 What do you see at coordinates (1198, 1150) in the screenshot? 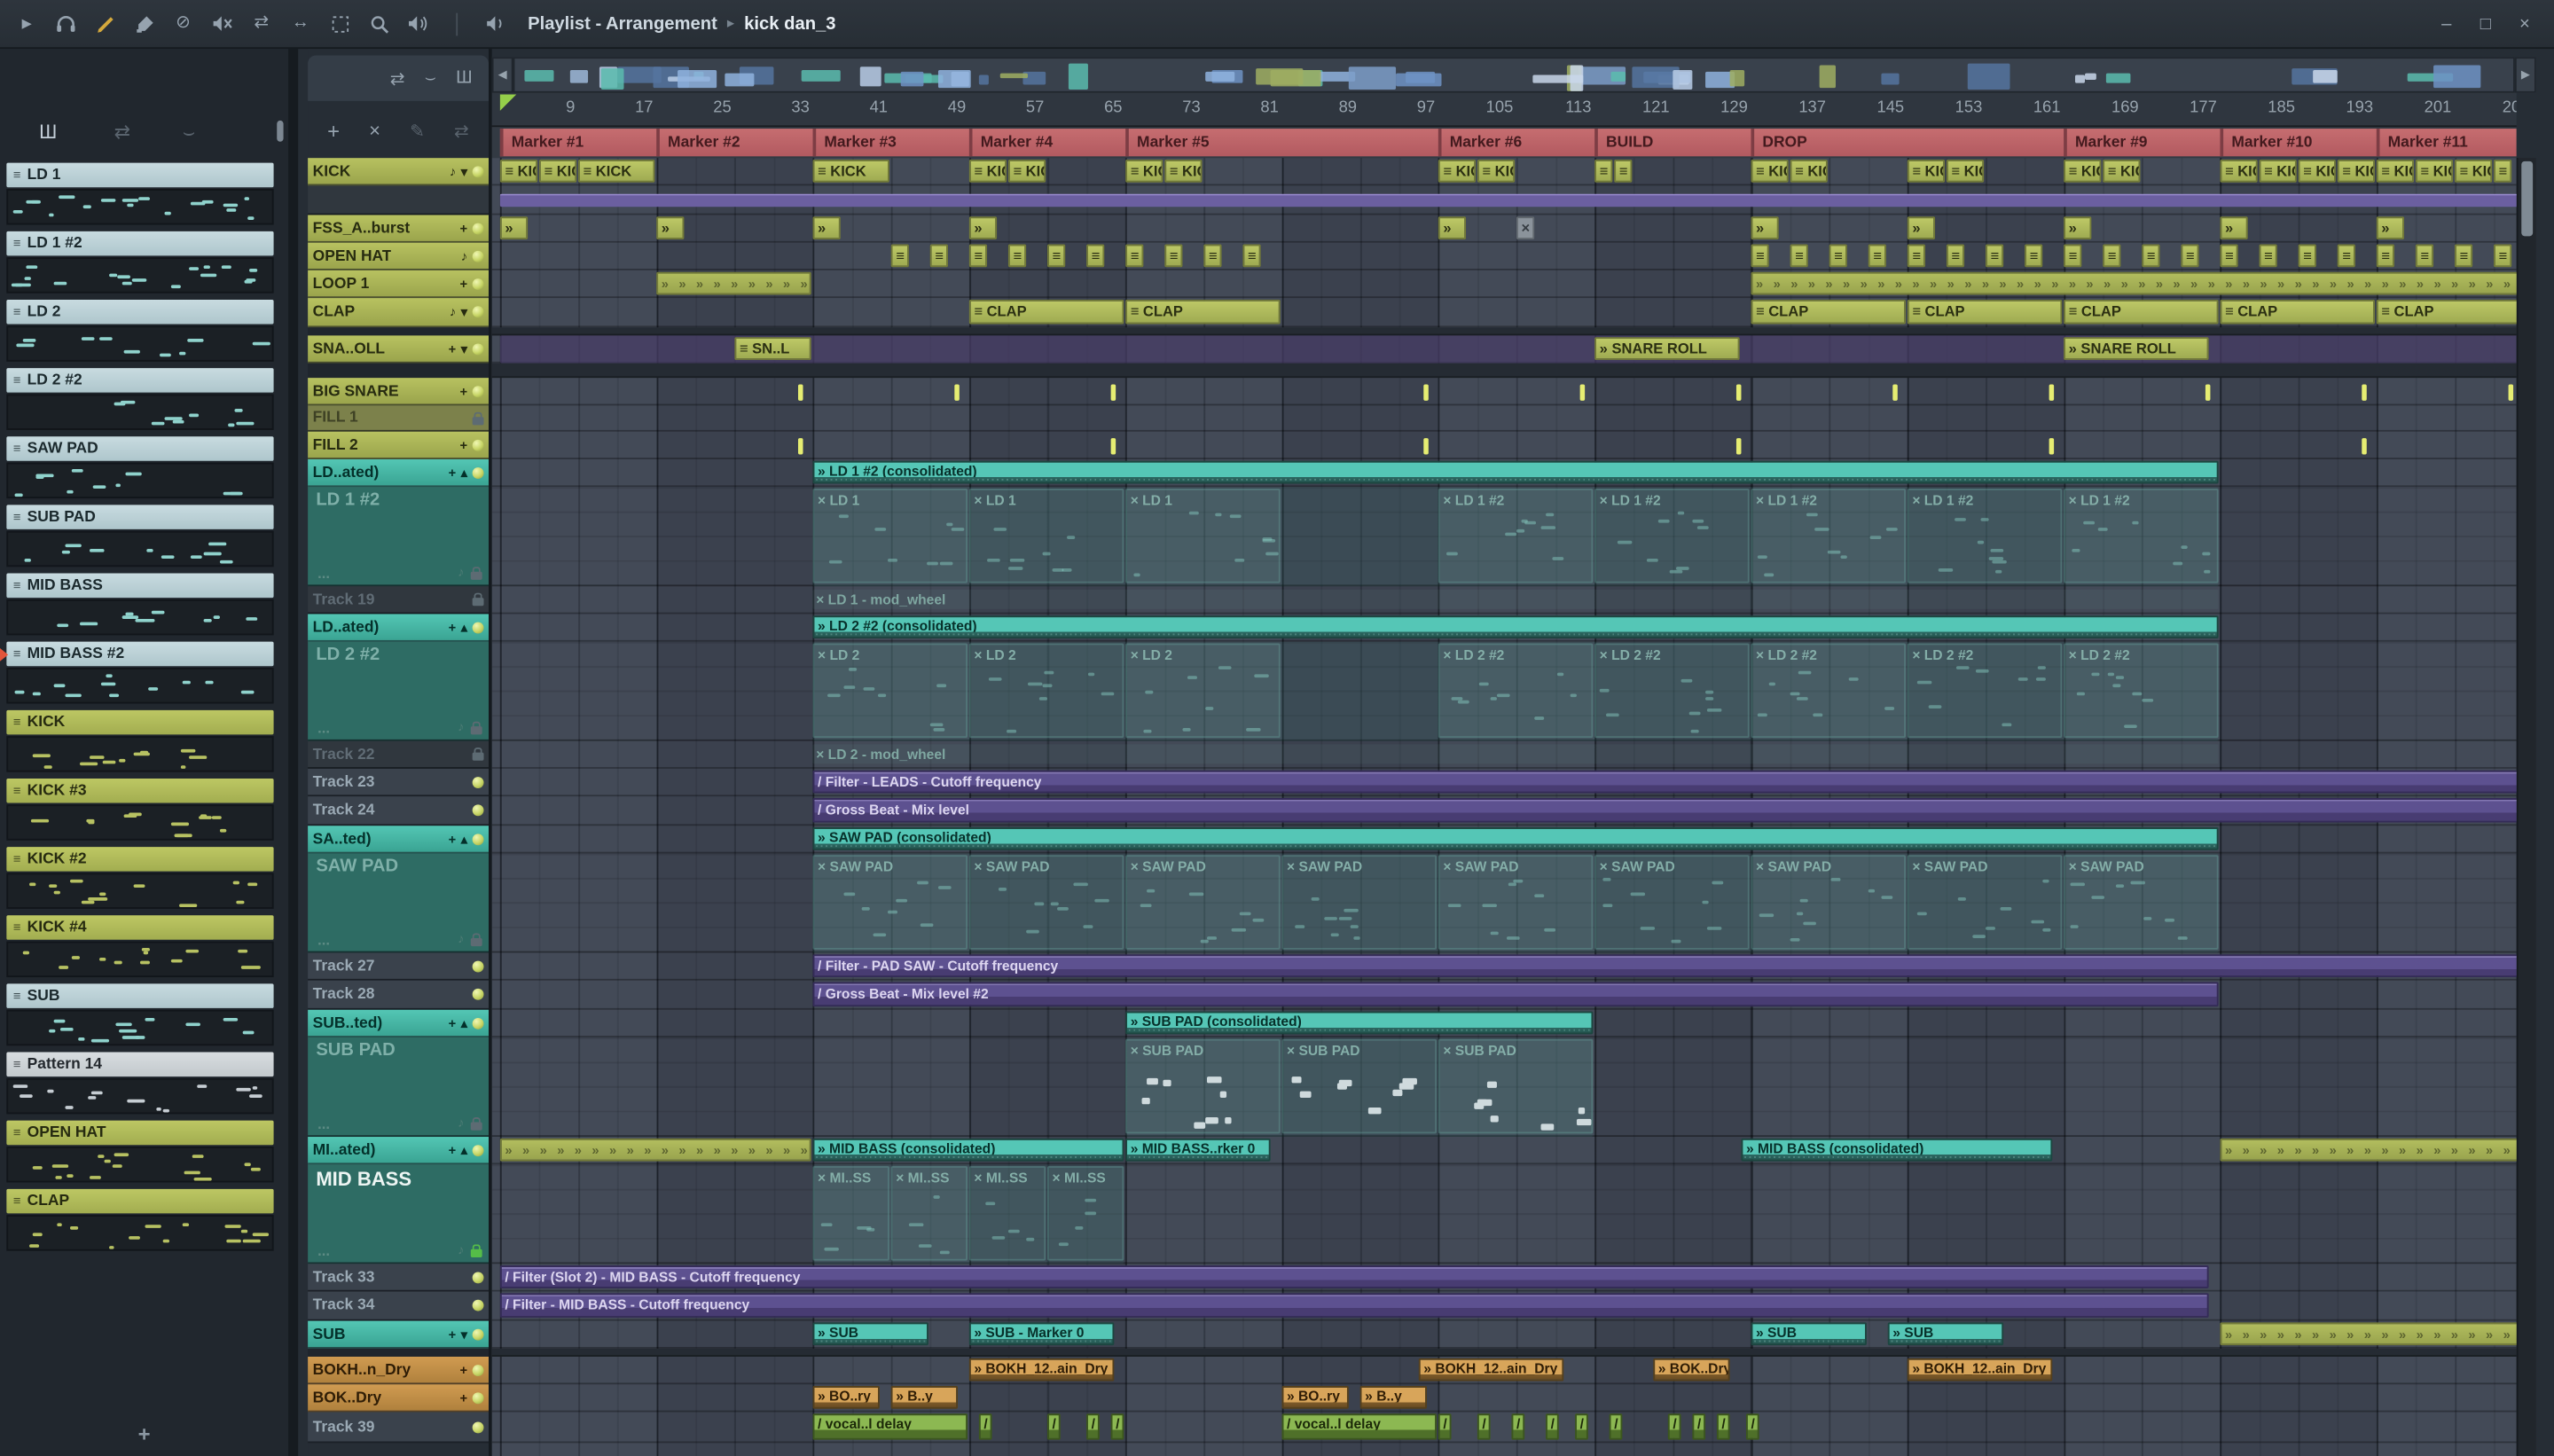
I see `clip-audio: » MID BASS..rker 0` at bounding box center [1198, 1150].